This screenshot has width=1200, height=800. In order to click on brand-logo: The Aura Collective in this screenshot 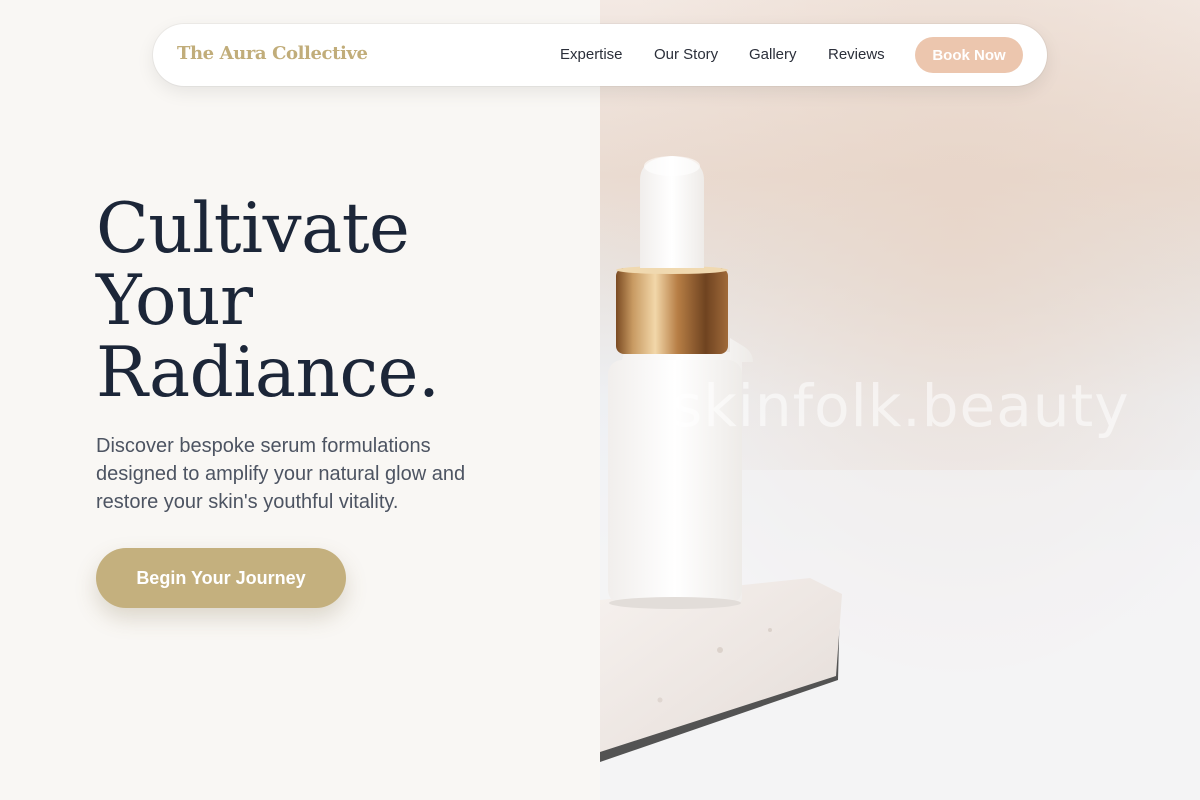, I will do `click(272, 53)`.